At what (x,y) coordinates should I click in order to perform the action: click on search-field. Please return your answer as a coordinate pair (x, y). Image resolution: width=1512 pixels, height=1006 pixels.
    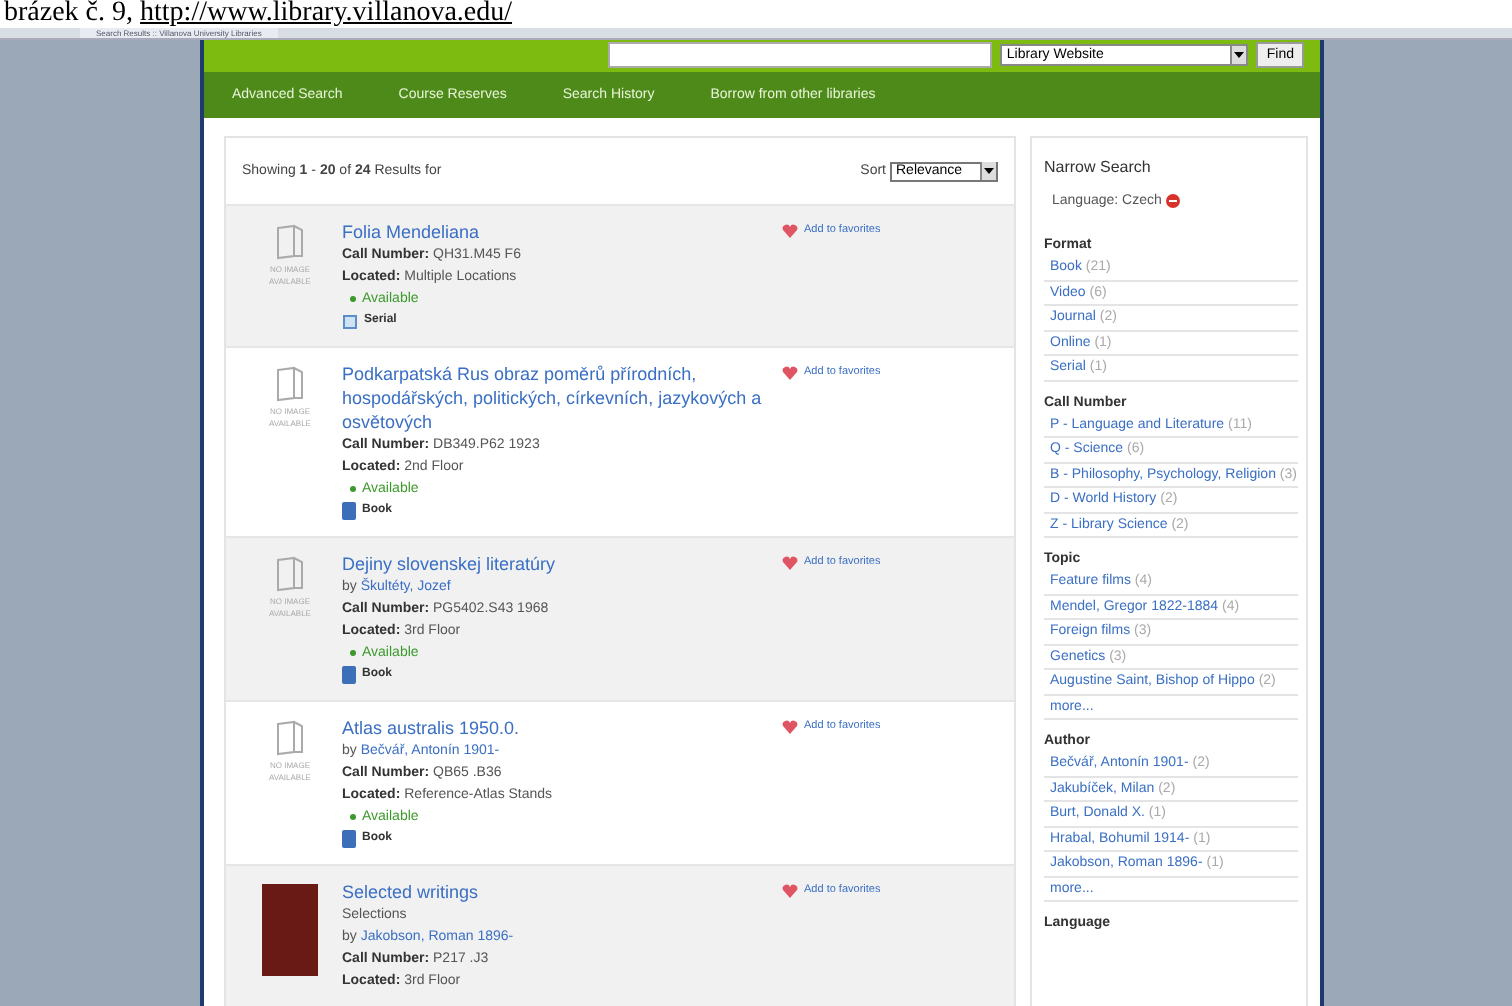
    Looking at the image, I should click on (800, 55).